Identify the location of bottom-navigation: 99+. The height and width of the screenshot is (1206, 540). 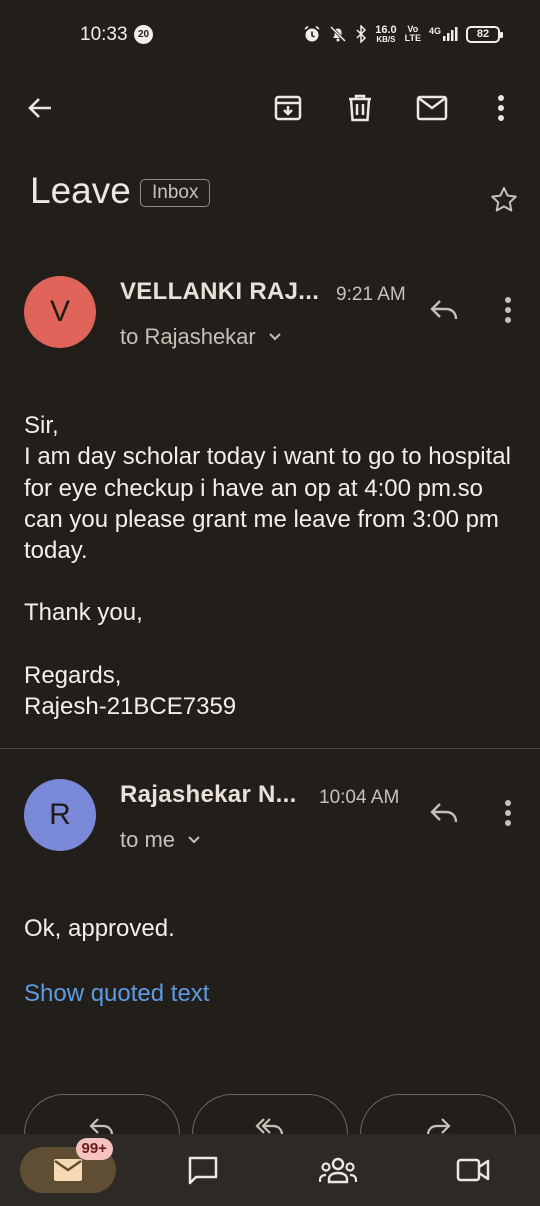
(270, 1170).